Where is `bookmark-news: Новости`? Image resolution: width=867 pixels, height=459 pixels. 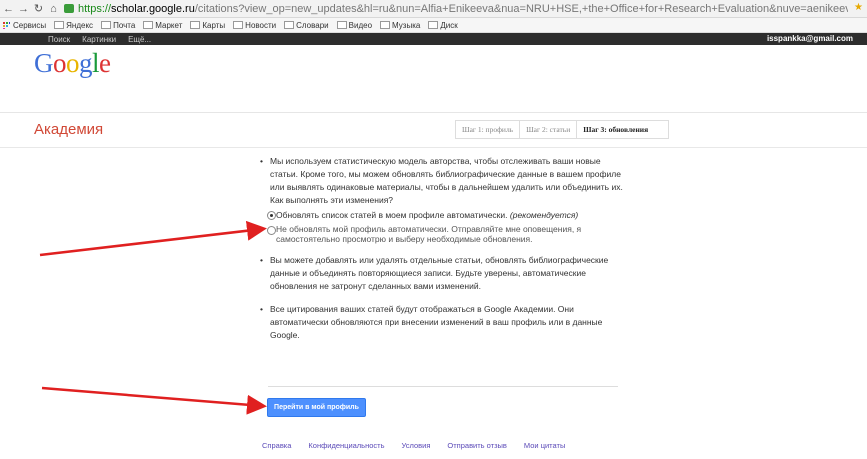 bookmark-news: Новости is located at coordinates (254, 25).